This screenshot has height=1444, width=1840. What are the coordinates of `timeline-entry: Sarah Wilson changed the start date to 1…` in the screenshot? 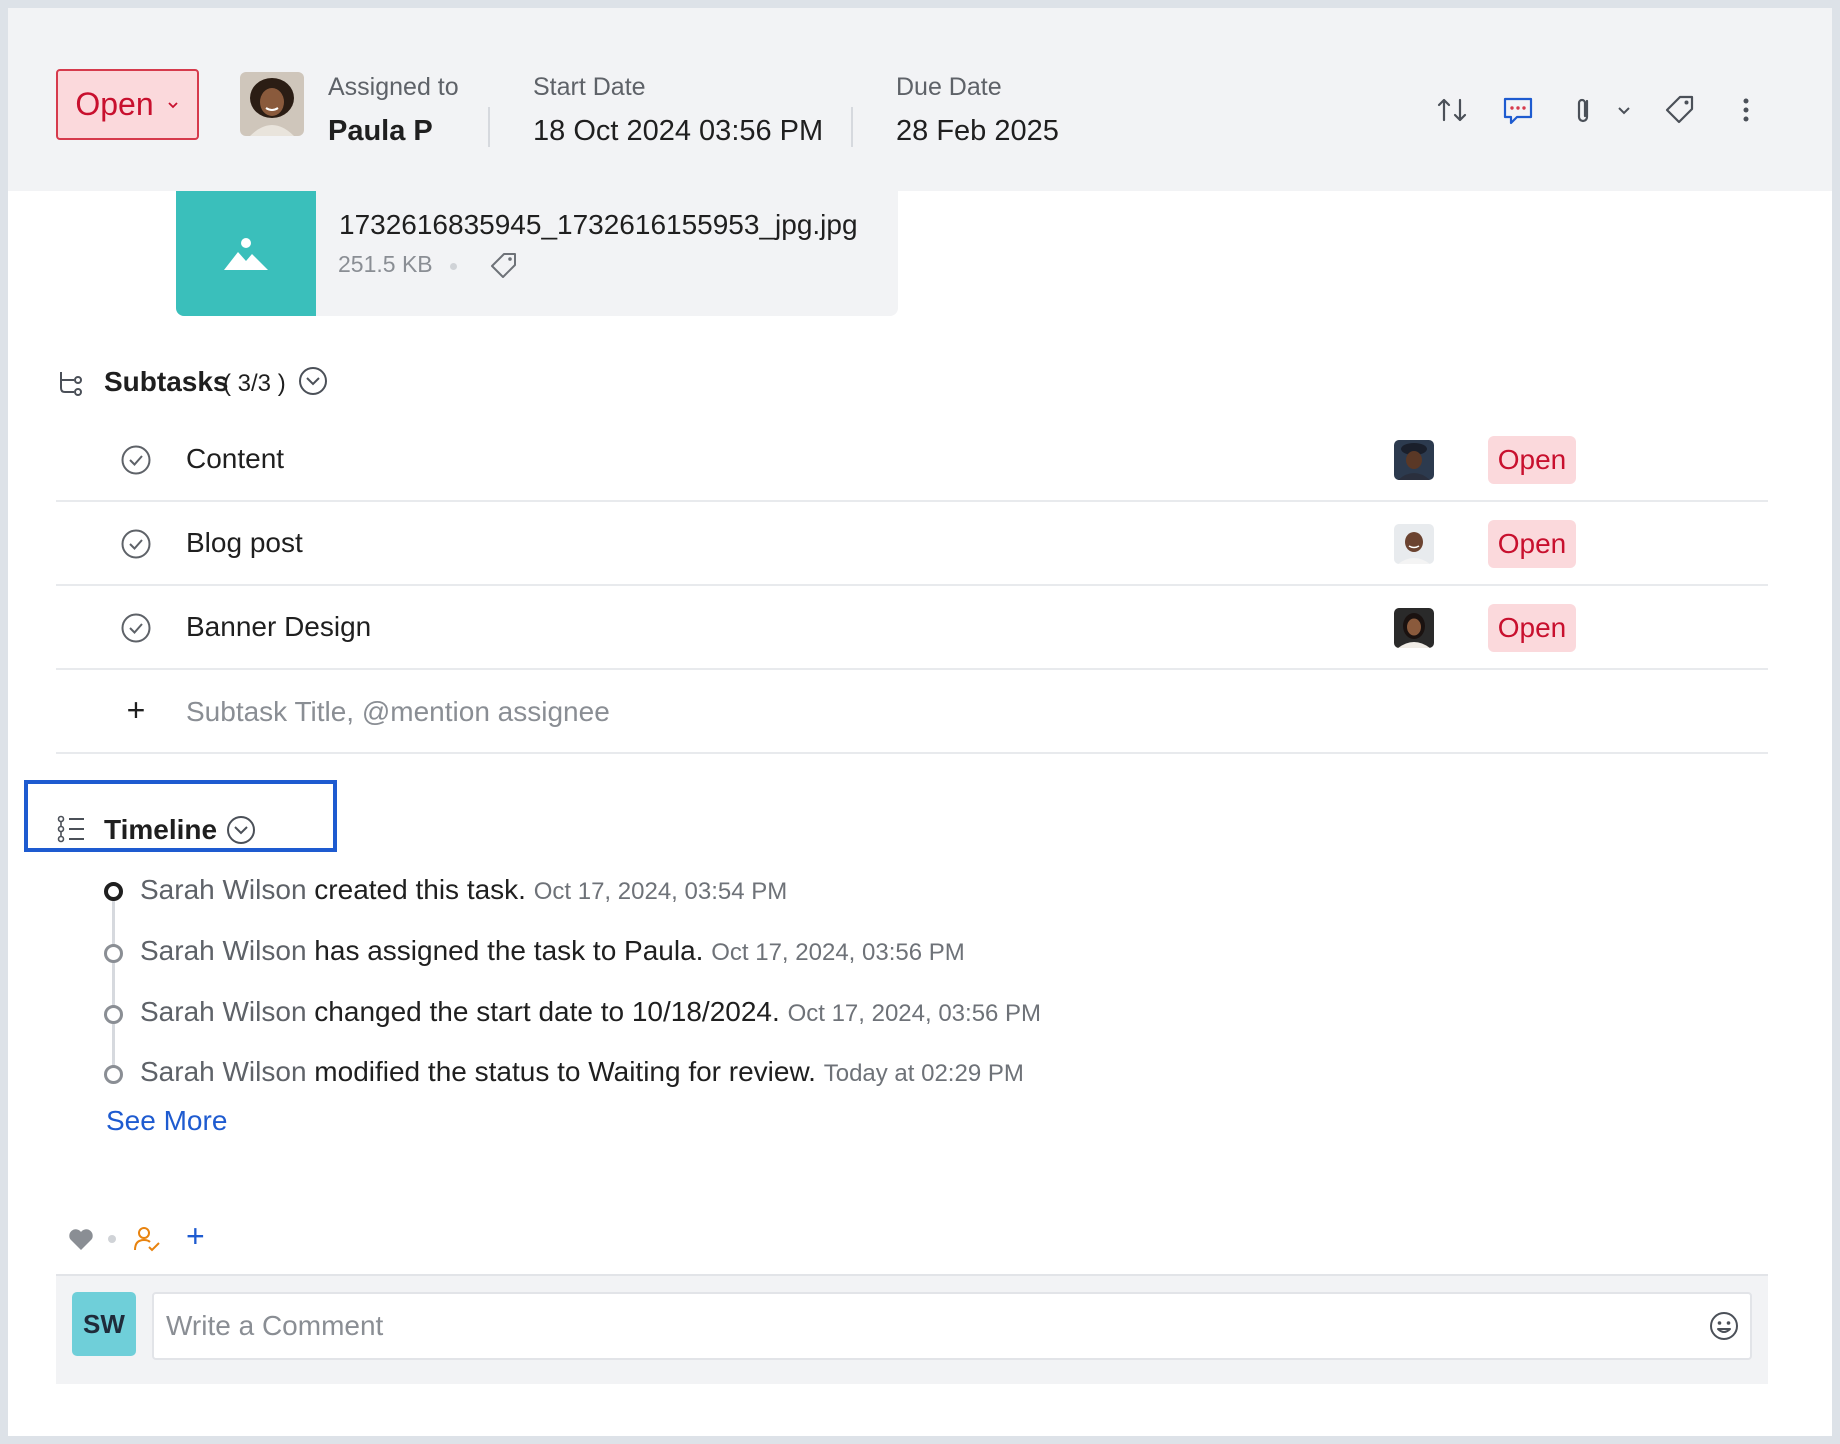 It's located at (590, 1012).